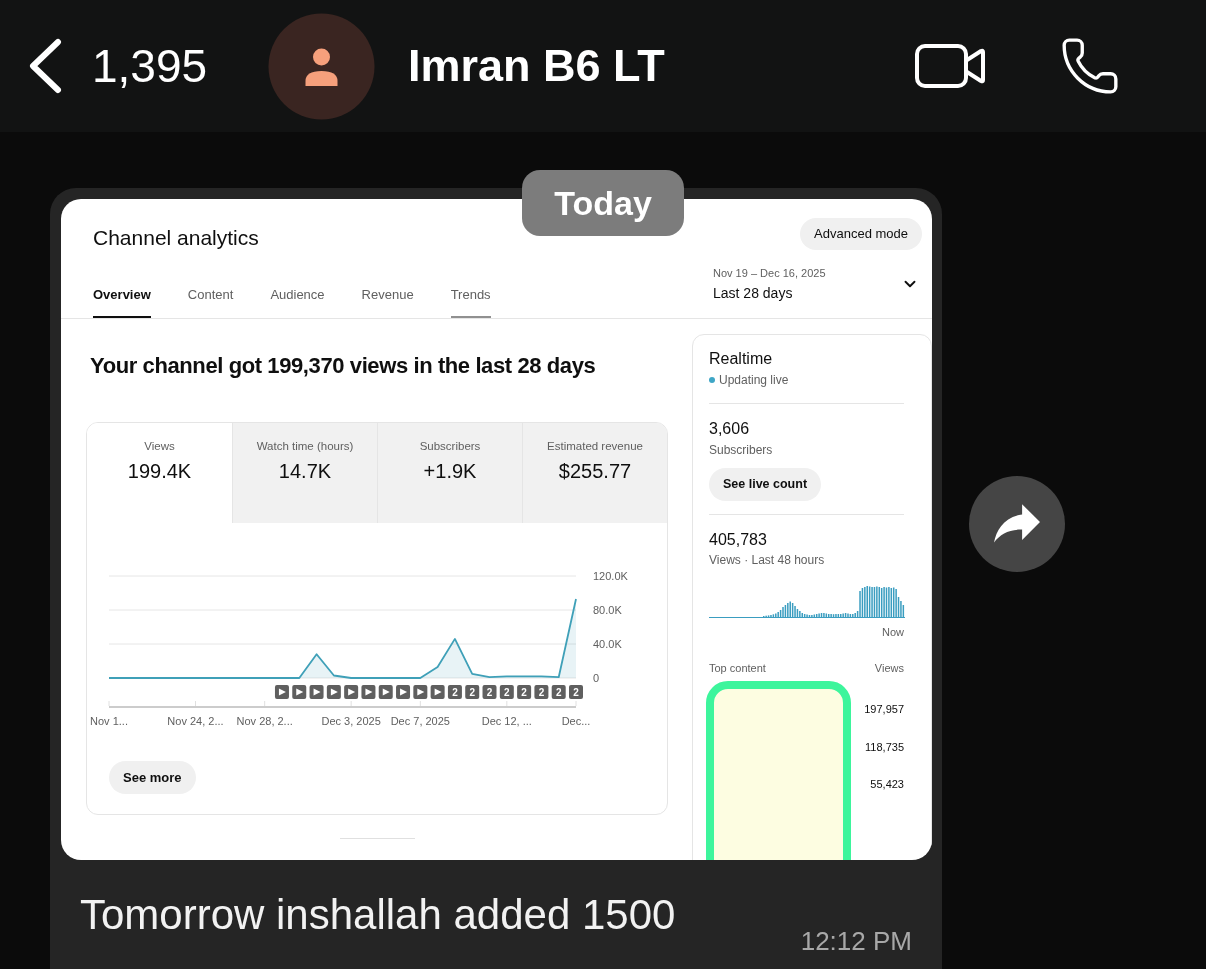  I want to click on views-column-heading: Views, so click(889, 668).